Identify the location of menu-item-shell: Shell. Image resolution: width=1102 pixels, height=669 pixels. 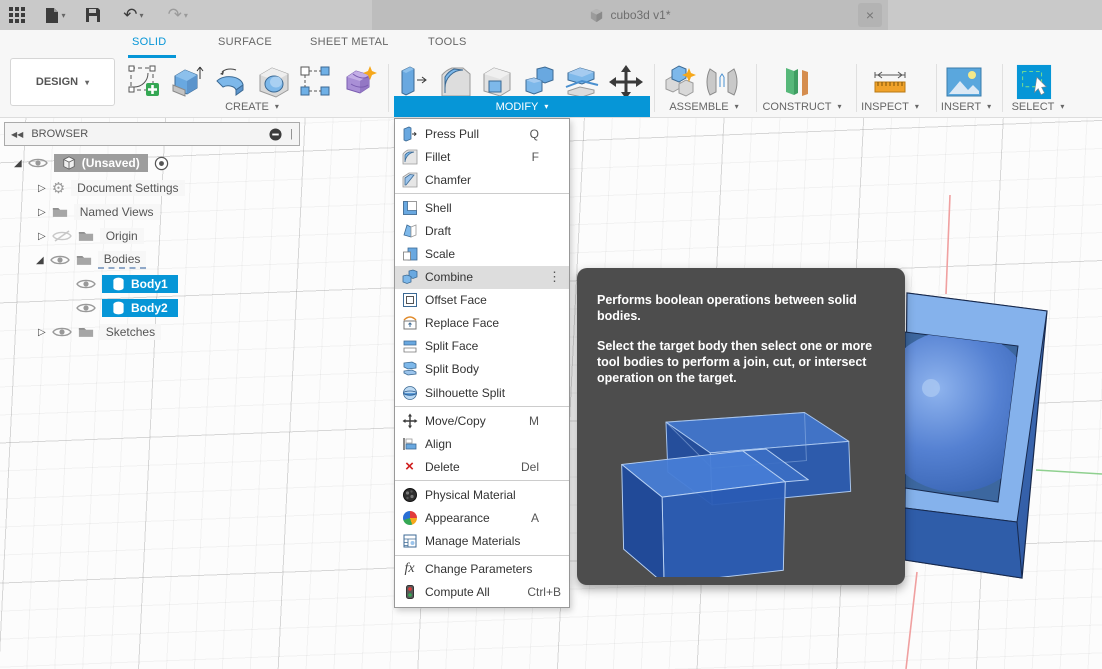
(482, 207).